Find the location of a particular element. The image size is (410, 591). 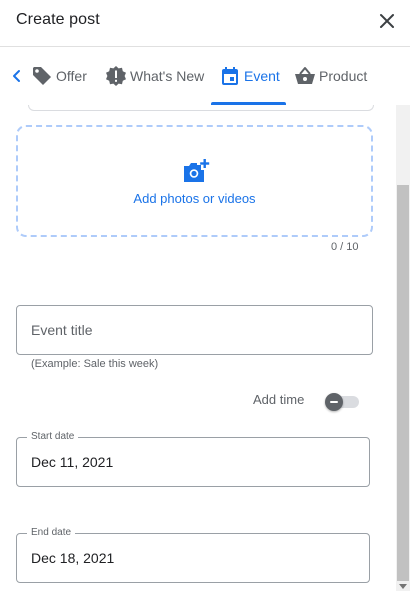

end-date-label: End date is located at coordinates (51, 532).